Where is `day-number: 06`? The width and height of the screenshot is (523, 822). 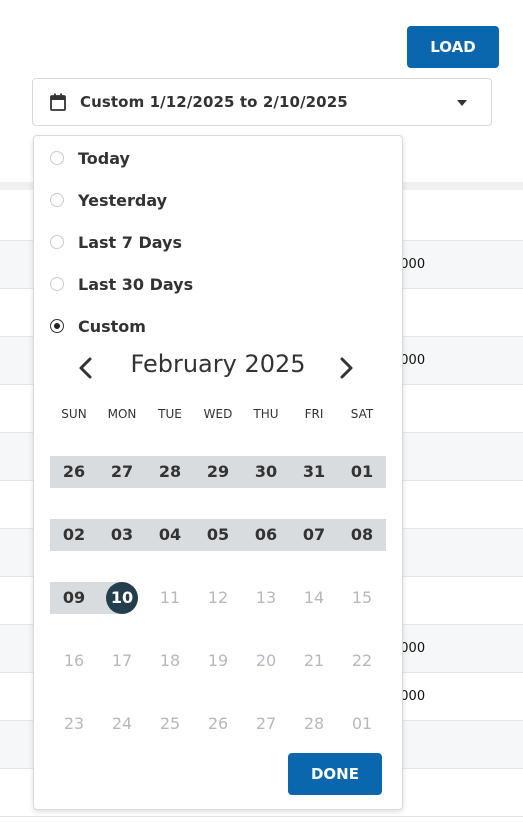
day-number: 06 is located at coordinates (266, 534).